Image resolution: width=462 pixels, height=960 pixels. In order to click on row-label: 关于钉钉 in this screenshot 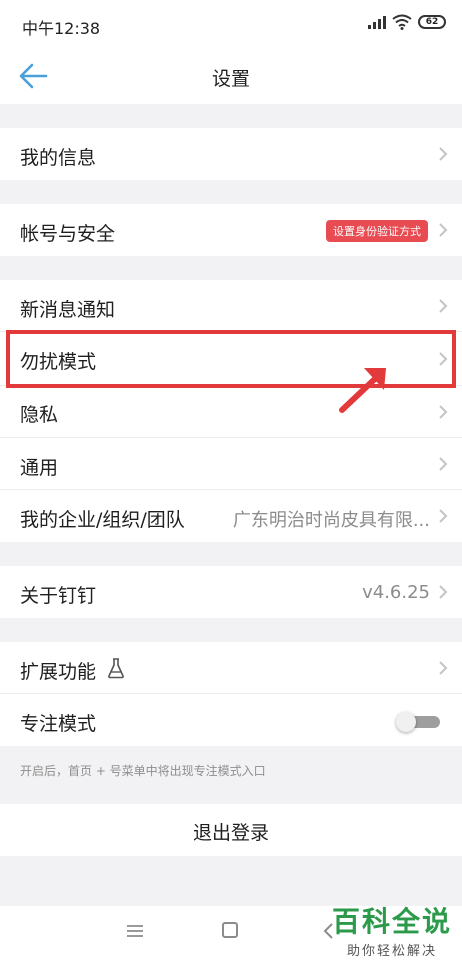, I will do `click(58, 596)`.